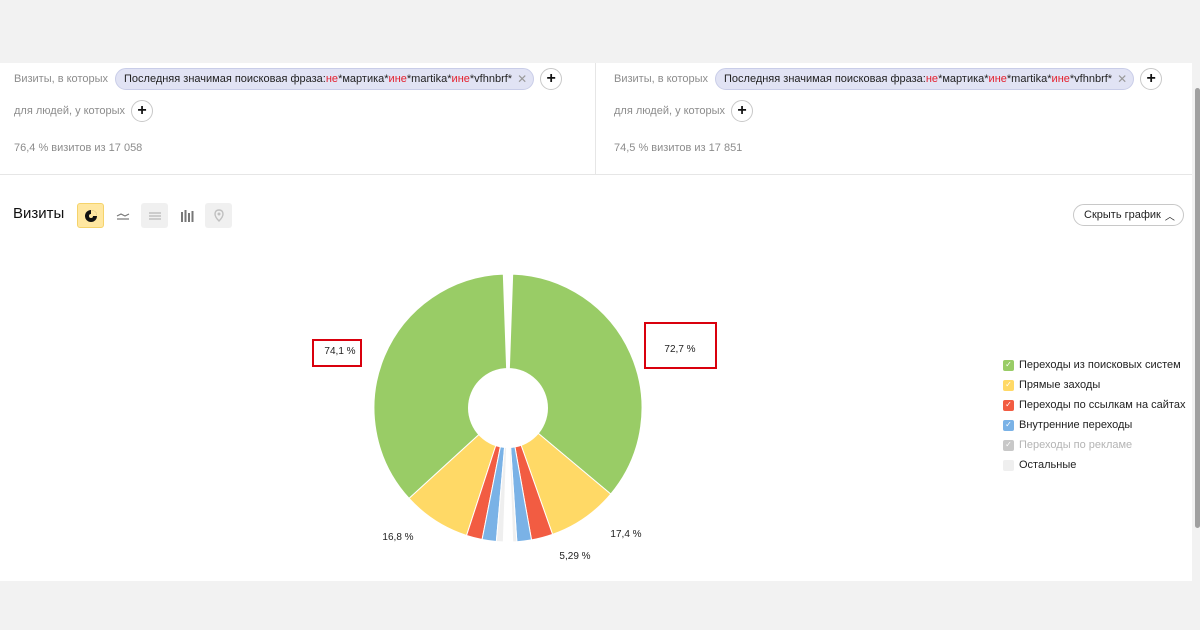  I want to click on legend-item: ✓ Переходы по рекламе, so click(1094, 445).